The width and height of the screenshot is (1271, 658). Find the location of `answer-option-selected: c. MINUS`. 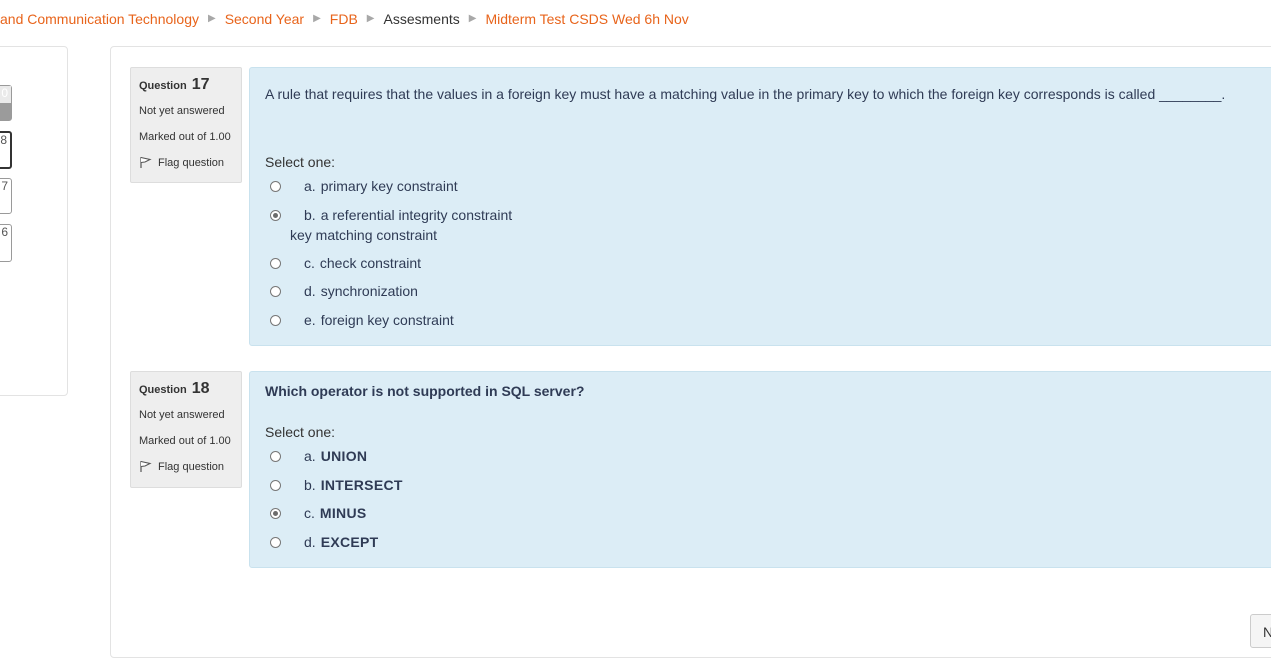

answer-option-selected: c. MINUS is located at coordinates (318, 513).